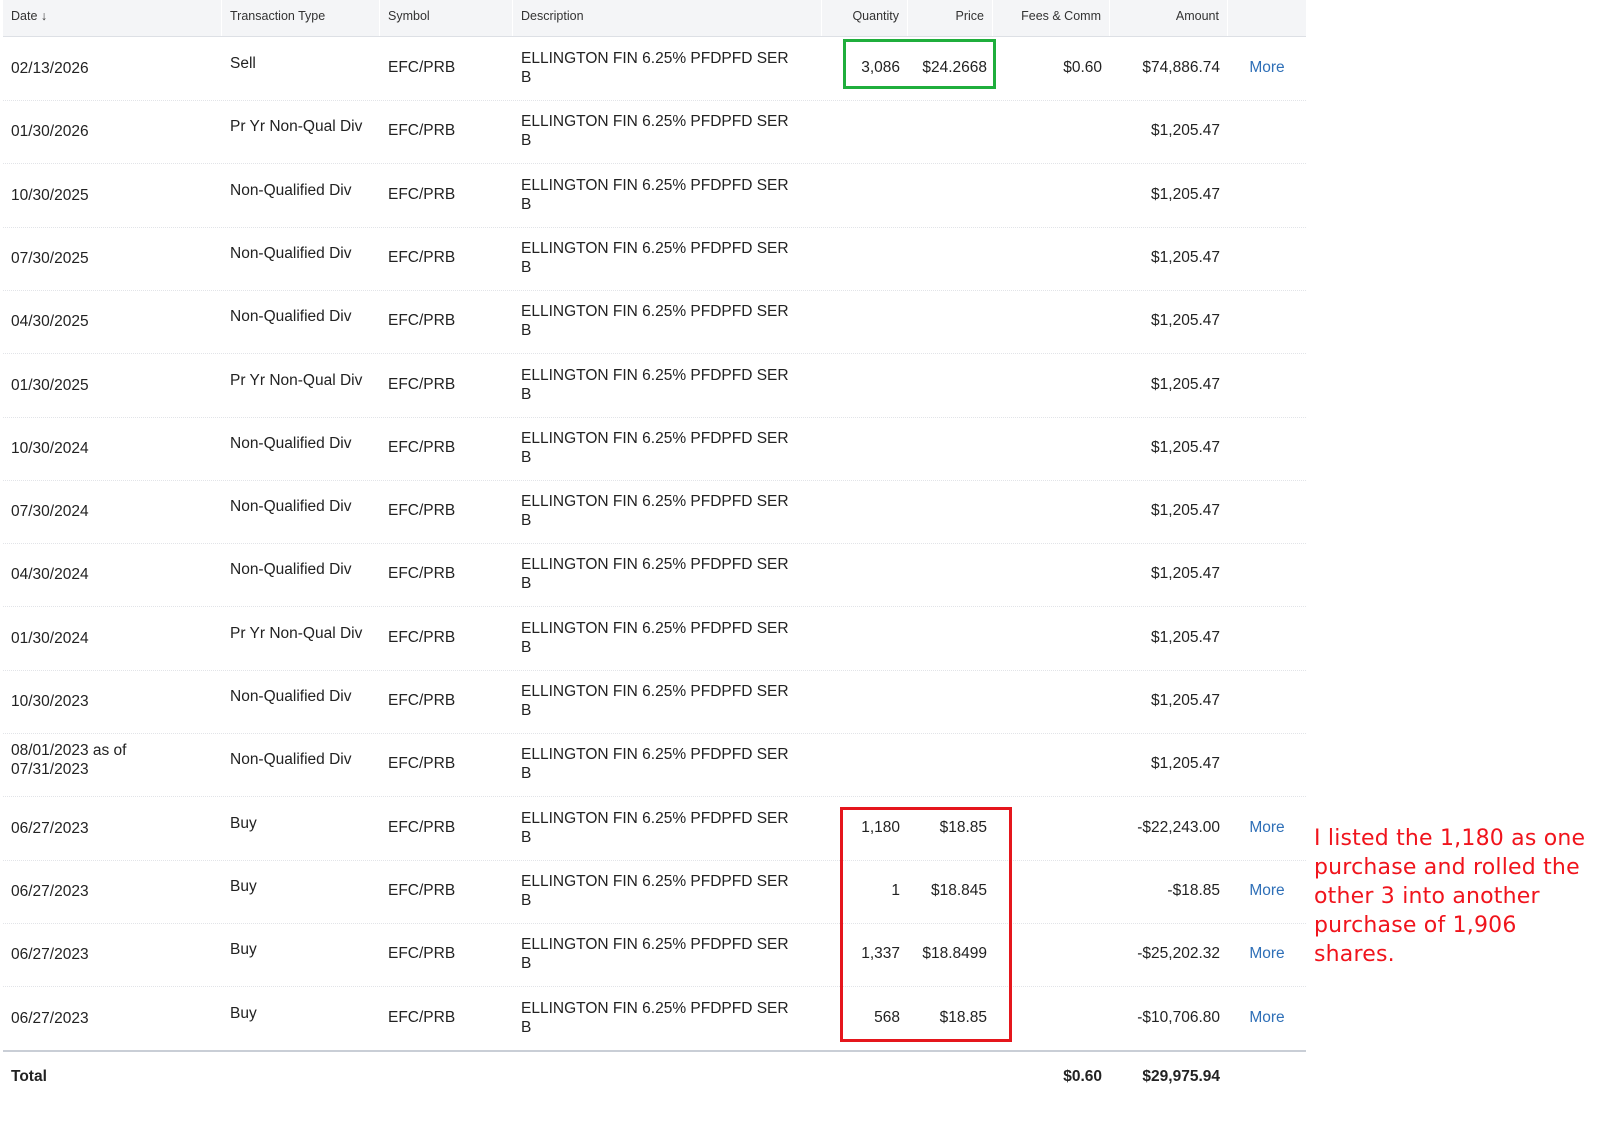 The width and height of the screenshot is (1600, 1126). I want to click on cell-date: 07/30/2024, so click(112, 511).